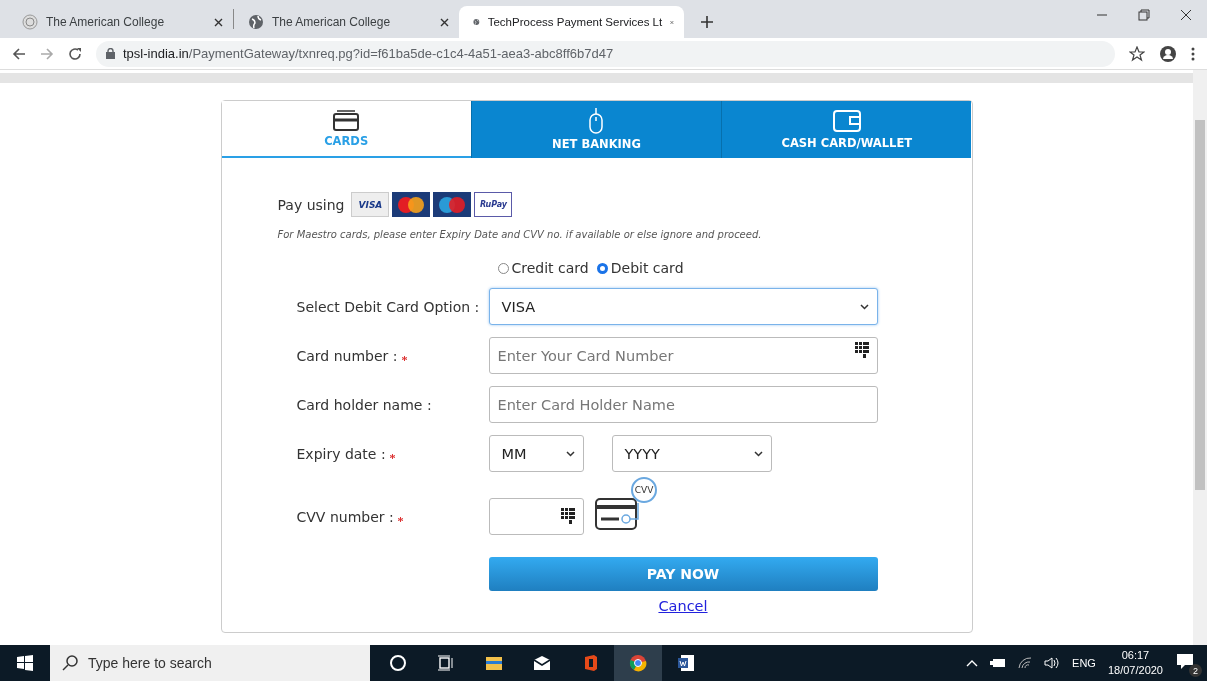 The height and width of the screenshot is (681, 1207). I want to click on globe-icon, so click(256, 22).